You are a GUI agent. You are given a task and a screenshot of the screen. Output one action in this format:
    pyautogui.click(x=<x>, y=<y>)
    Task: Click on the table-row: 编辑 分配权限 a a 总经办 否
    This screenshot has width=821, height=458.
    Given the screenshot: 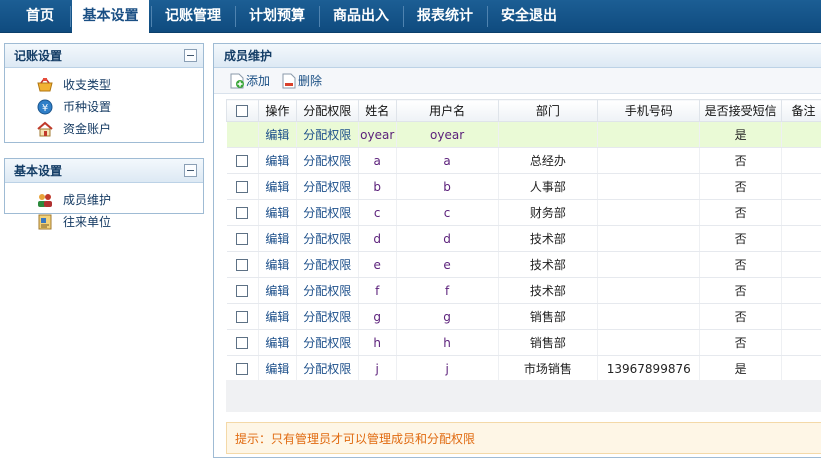 What is the action you would take?
    pyautogui.click(x=523, y=160)
    